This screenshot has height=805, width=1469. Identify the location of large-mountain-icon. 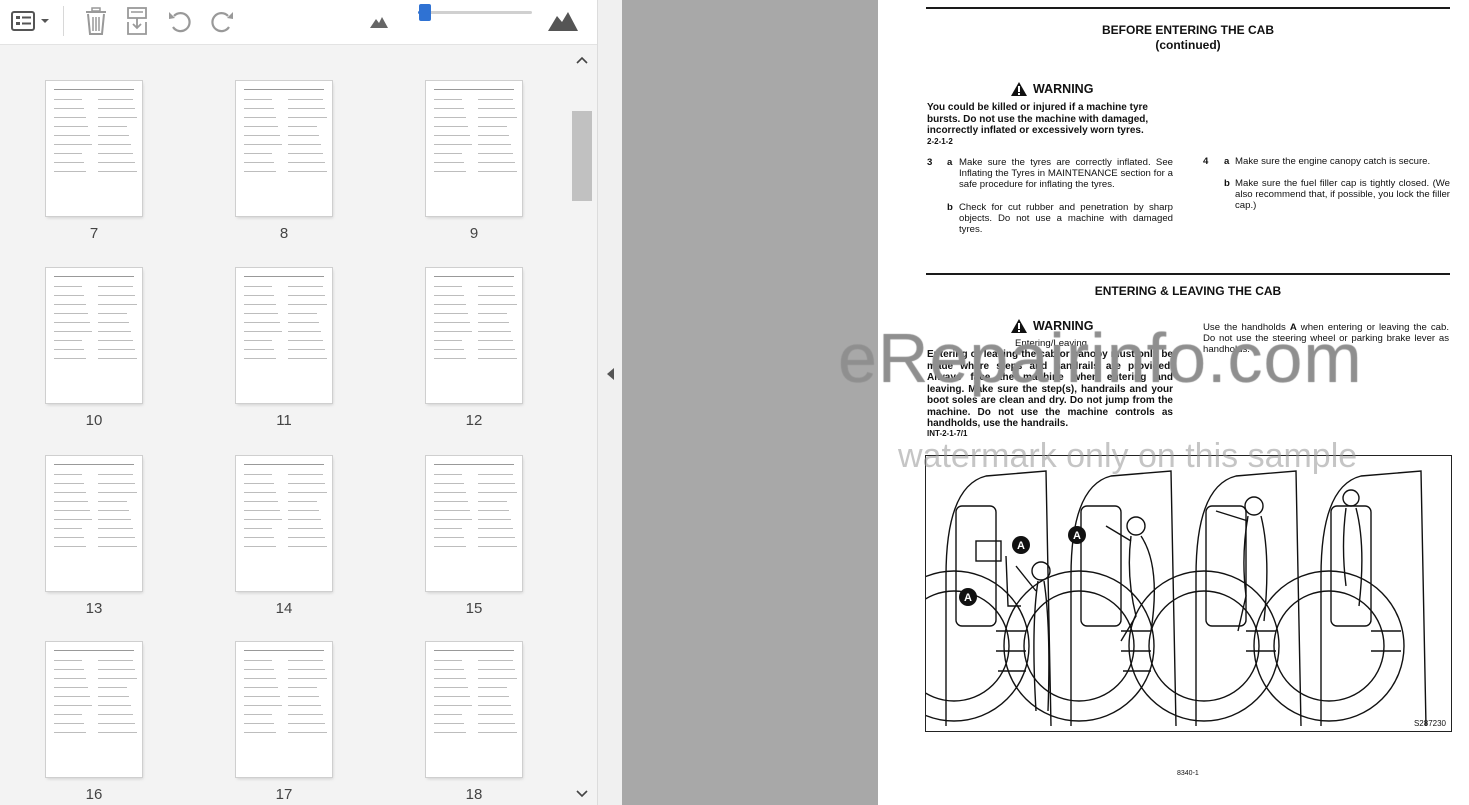
(563, 21).